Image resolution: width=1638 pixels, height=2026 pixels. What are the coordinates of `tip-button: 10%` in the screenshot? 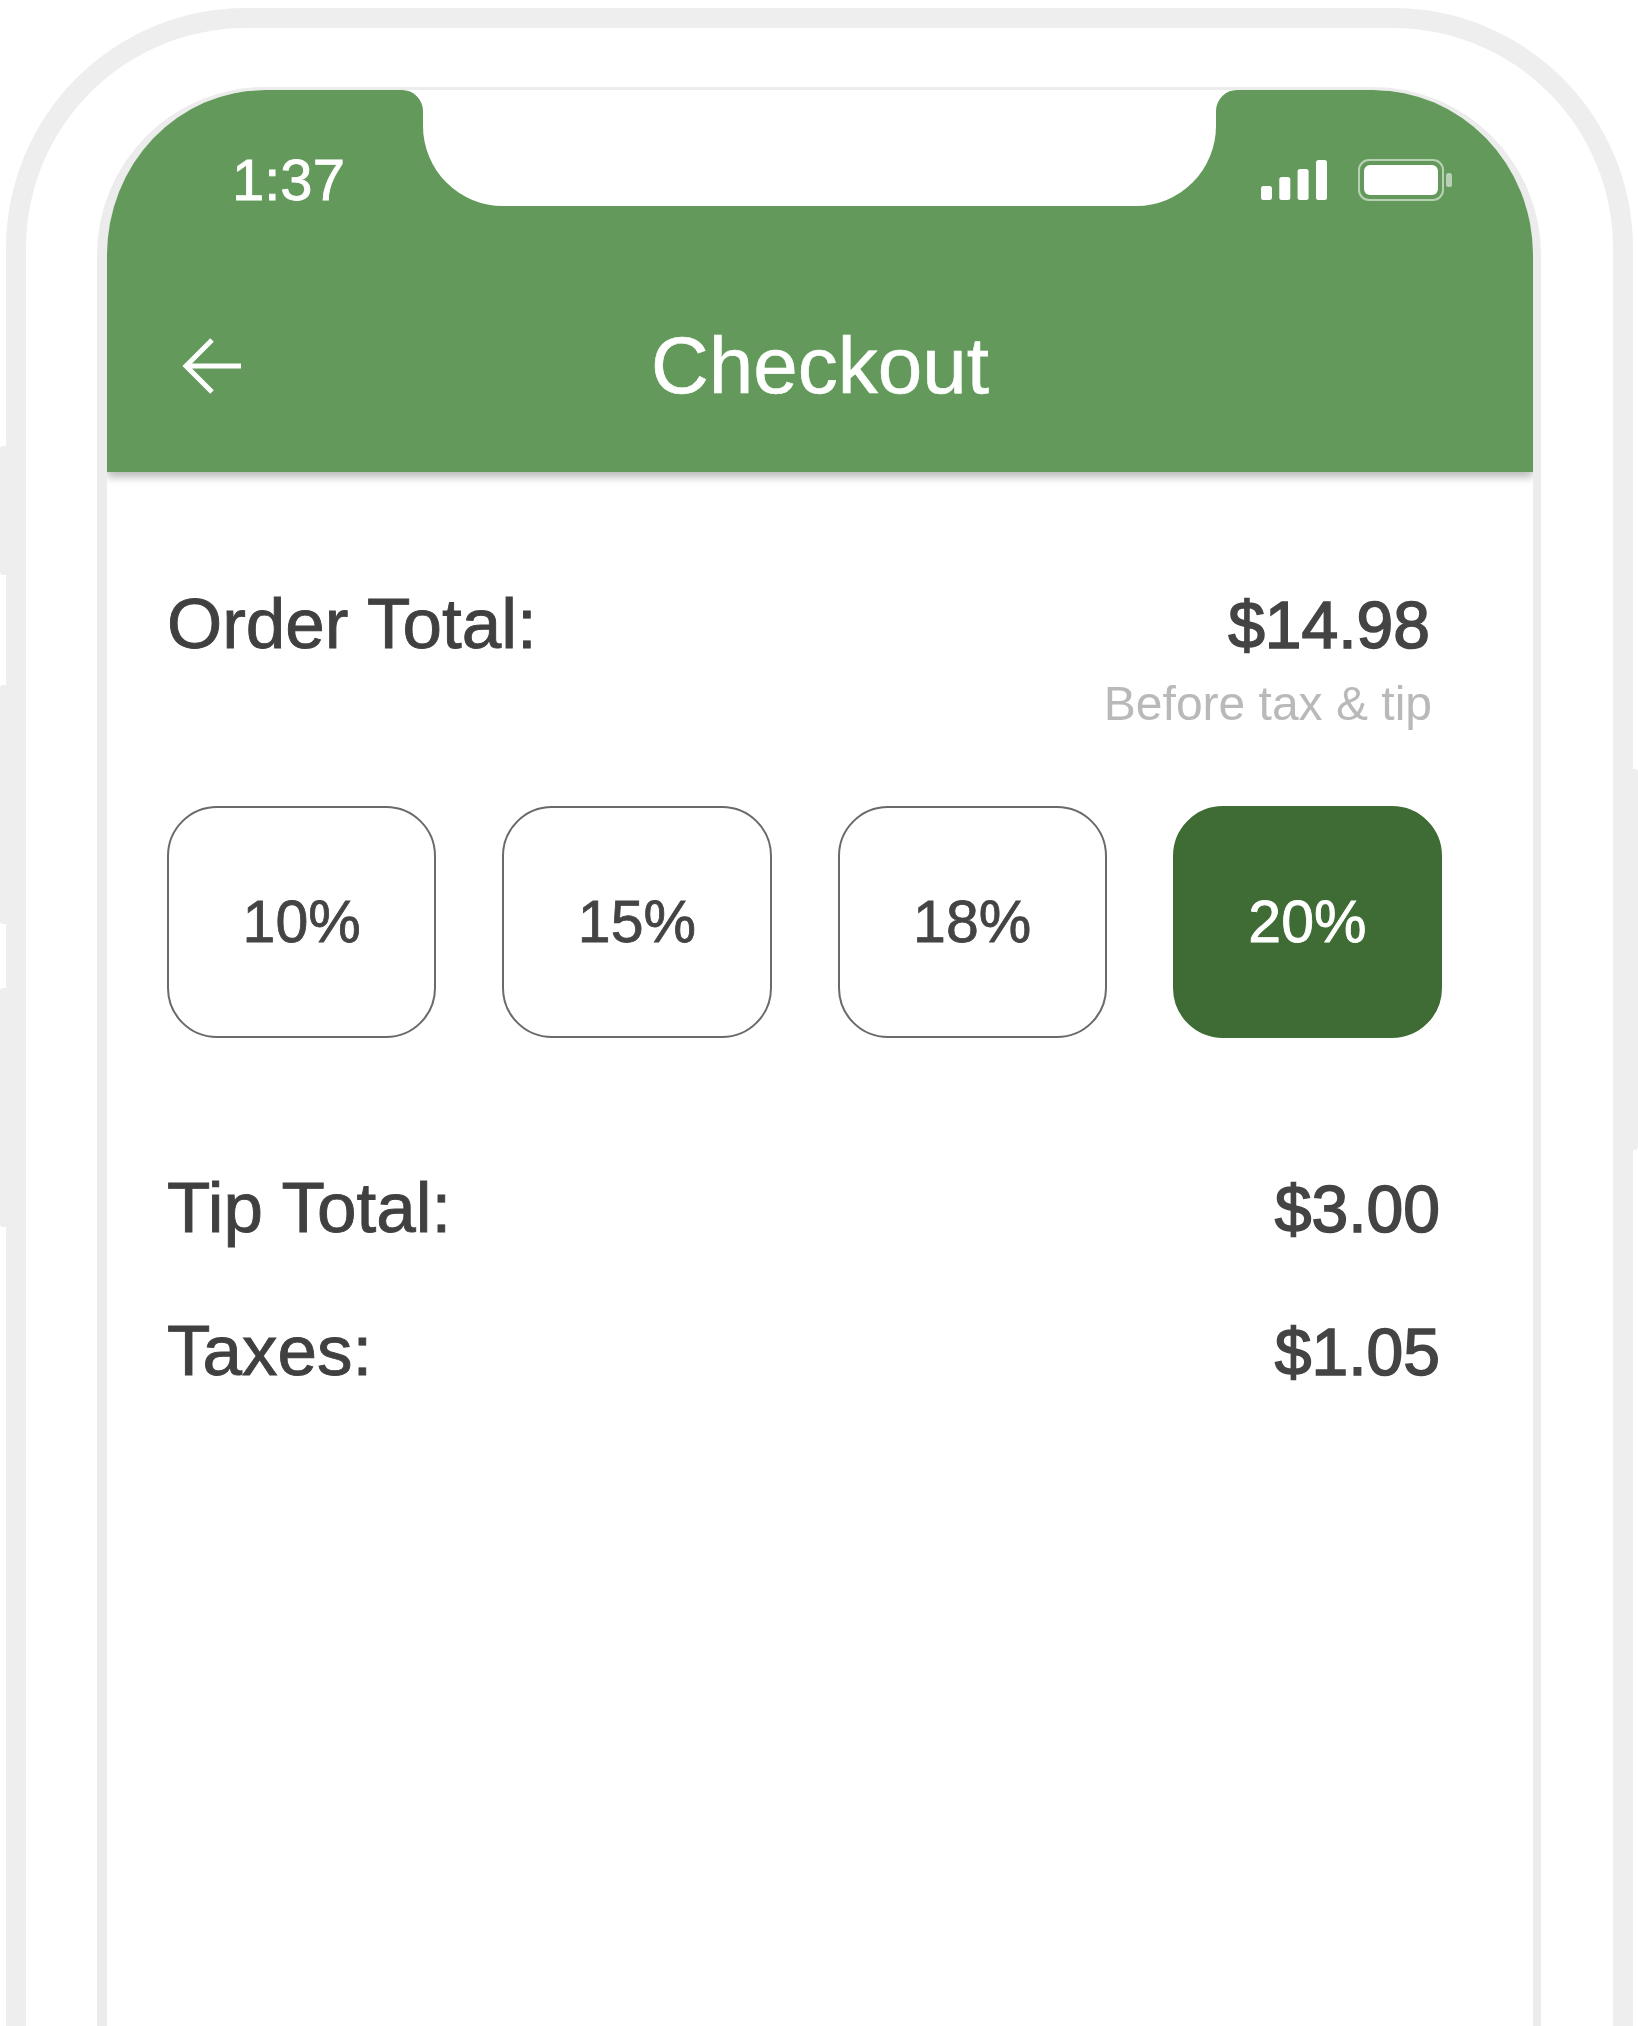 It's located at (302, 921).